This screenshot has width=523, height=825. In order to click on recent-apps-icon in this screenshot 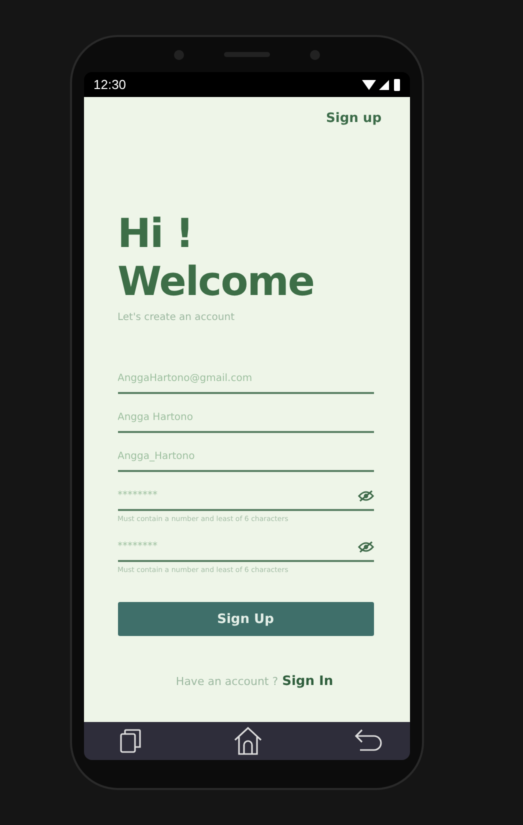, I will do `click(131, 741)`.